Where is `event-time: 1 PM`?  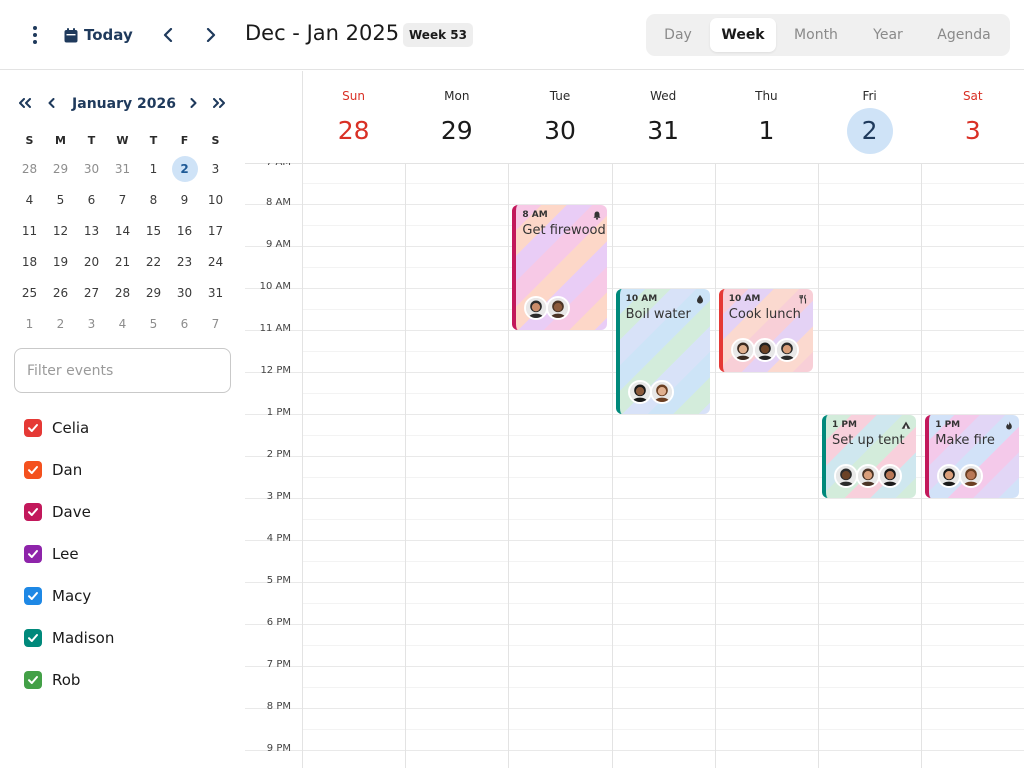
event-time: 1 PM is located at coordinates (948, 425).